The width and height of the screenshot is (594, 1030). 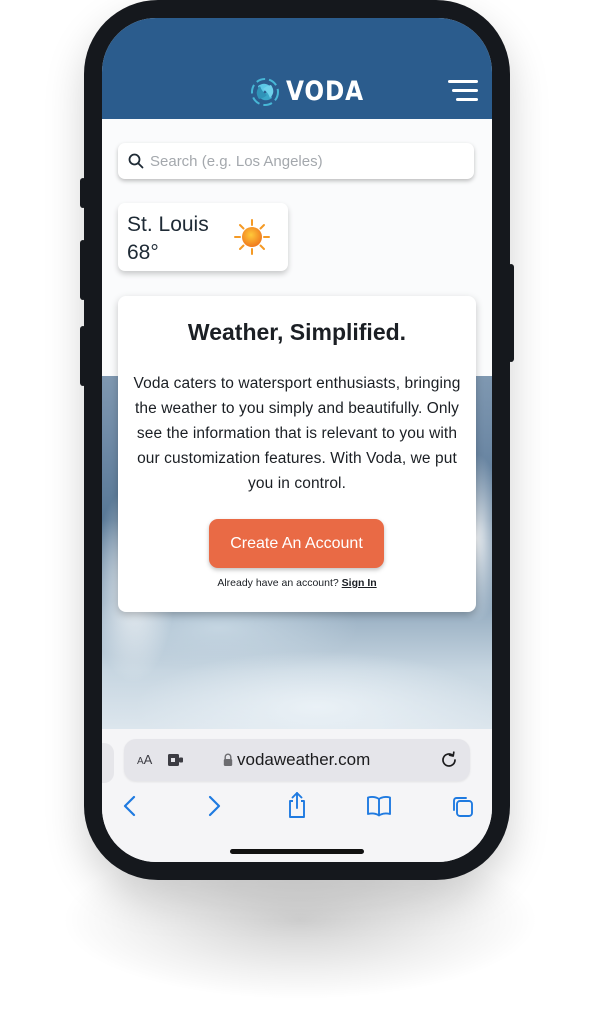 What do you see at coordinates (297, 851) in the screenshot?
I see `home-indicator` at bounding box center [297, 851].